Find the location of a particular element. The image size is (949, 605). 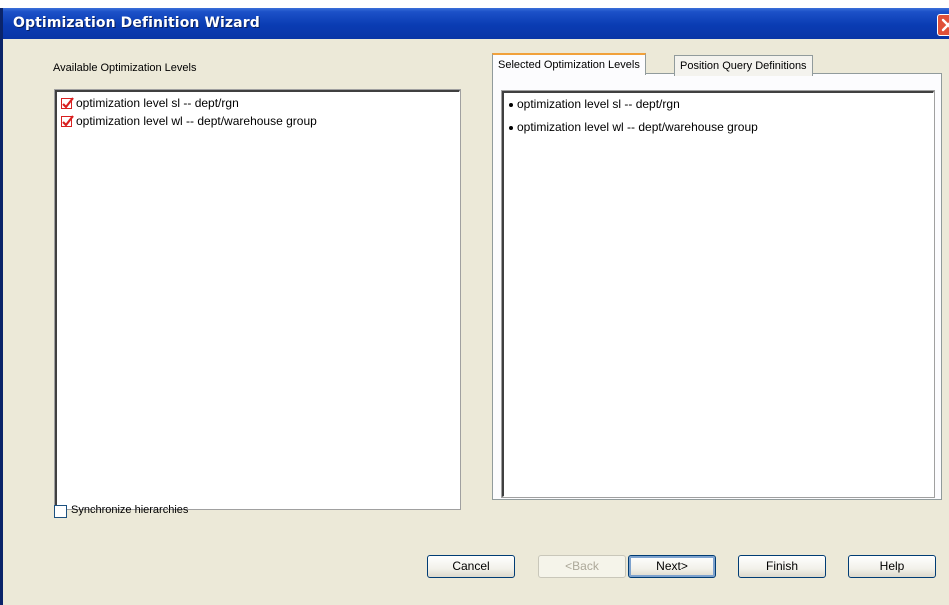

title-bar: Optimization Definition Wizard is located at coordinates (476, 23).